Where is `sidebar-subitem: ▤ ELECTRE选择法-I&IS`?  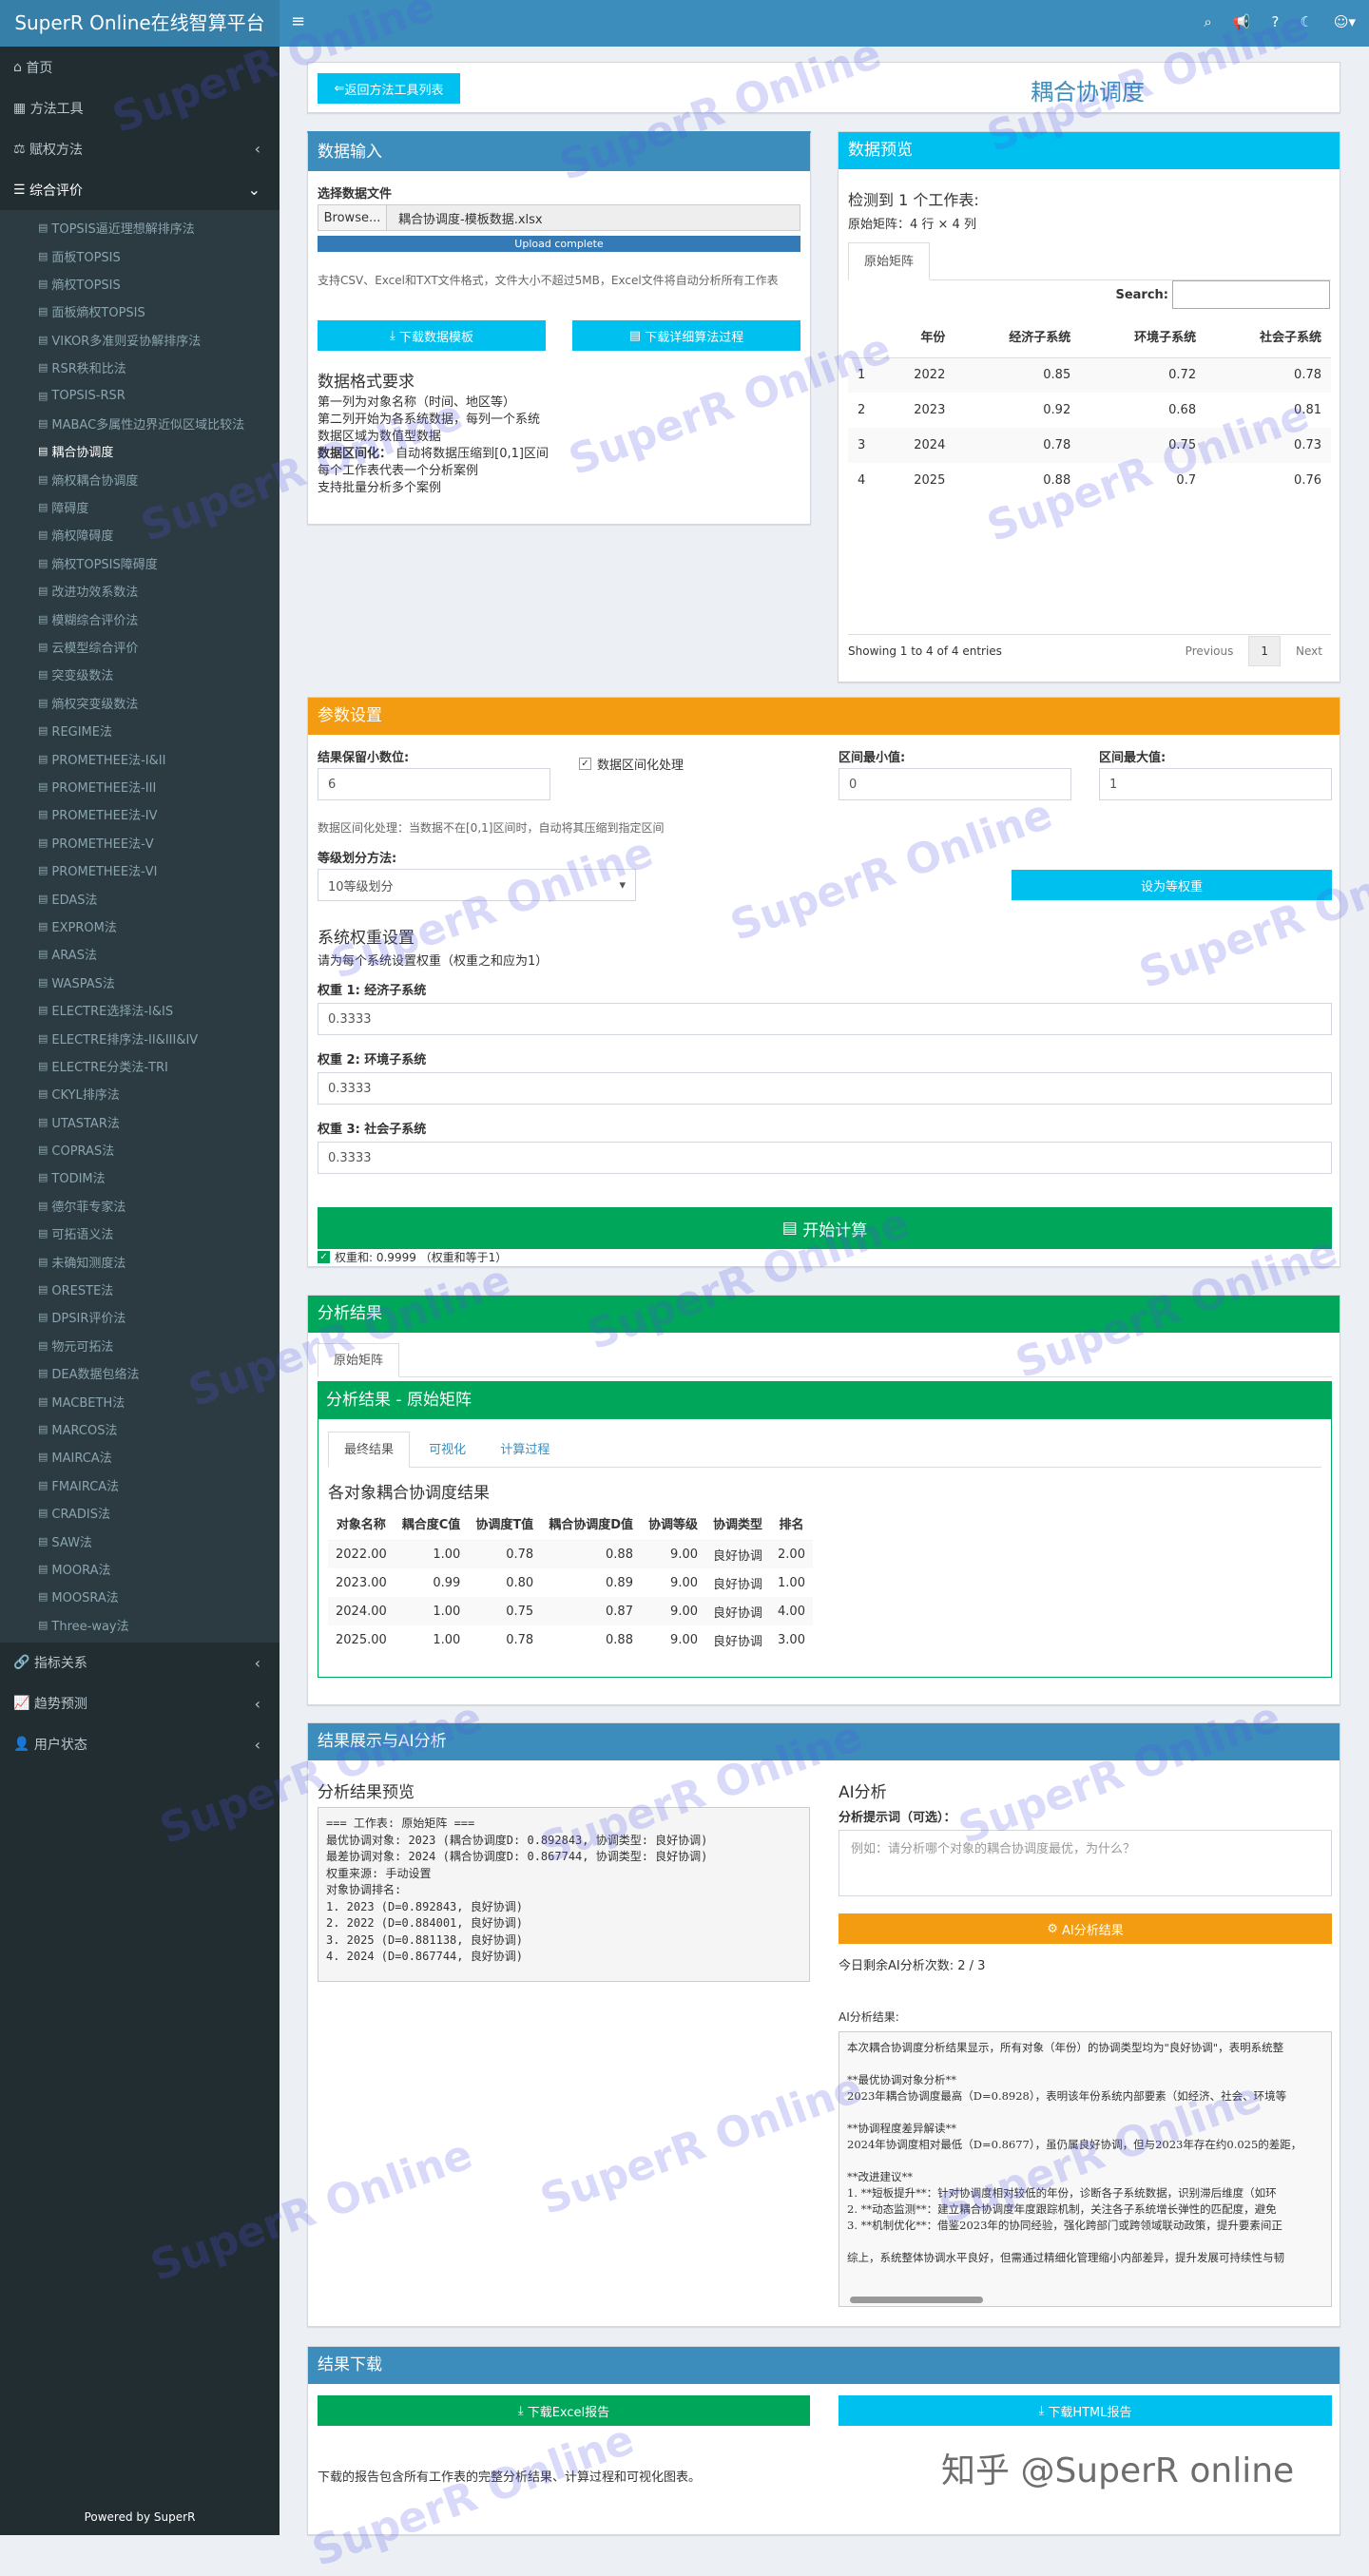
sidebar-subitem: ▤ ELECTRE选择法-I&IS is located at coordinates (140, 1010).